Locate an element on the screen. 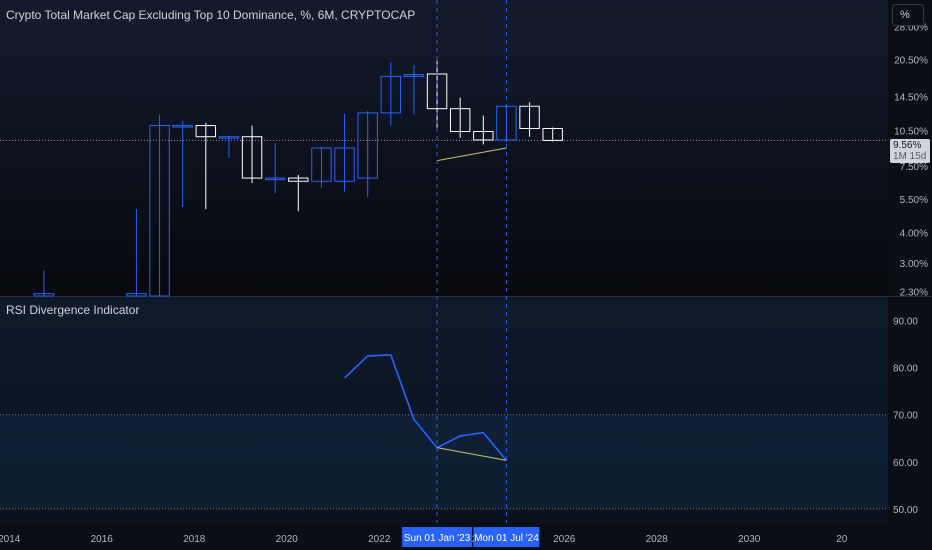  price-axis-tick-label: 5.50% is located at coordinates (914, 200).